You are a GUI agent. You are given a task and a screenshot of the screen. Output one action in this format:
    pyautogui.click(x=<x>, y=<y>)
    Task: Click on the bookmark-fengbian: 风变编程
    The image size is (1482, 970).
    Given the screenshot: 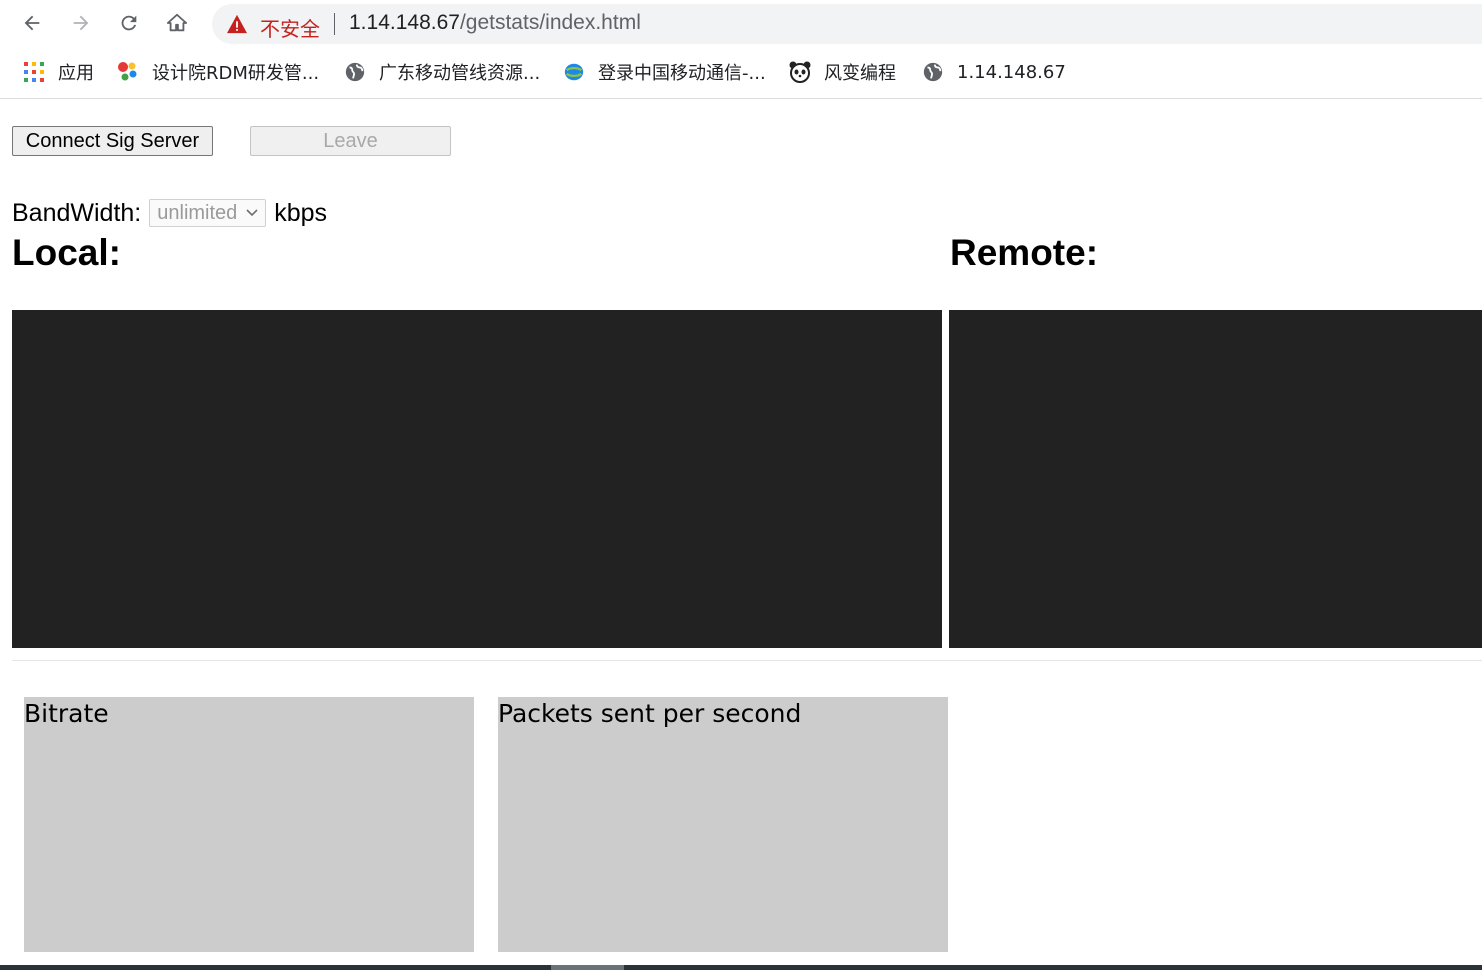 What is the action you would take?
    pyautogui.click(x=842, y=72)
    